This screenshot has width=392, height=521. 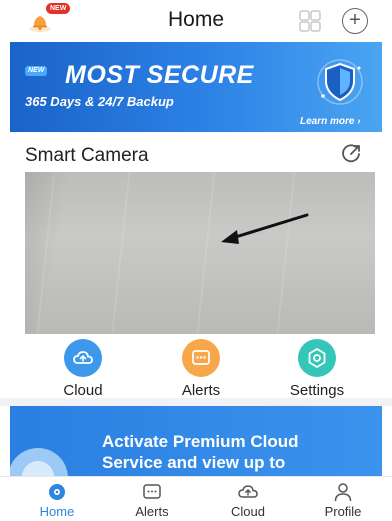 I want to click on profile-icon, so click(x=343, y=492).